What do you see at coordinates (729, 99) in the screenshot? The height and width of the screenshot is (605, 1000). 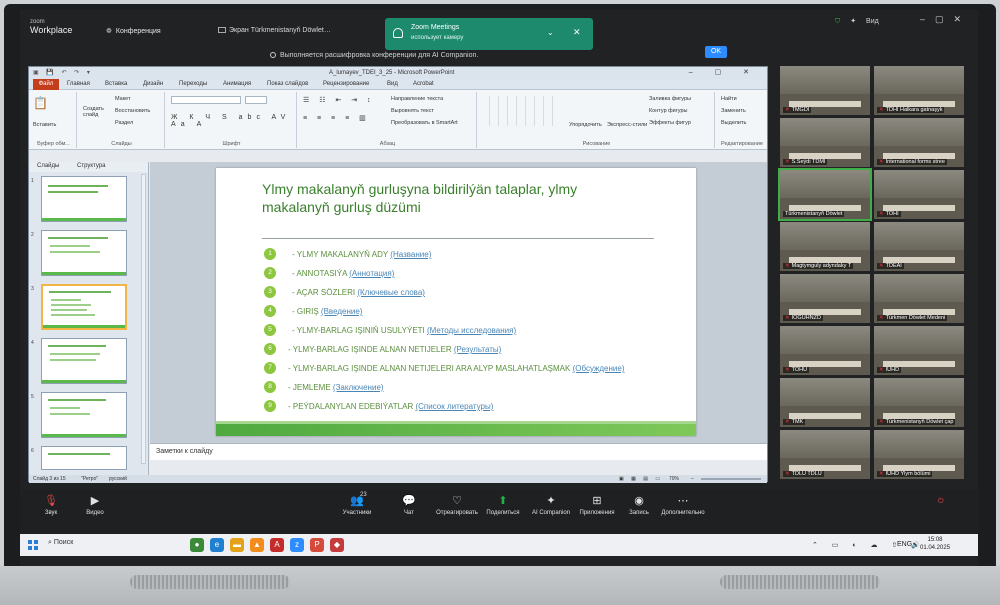 I see `find-button: Найти` at bounding box center [729, 99].